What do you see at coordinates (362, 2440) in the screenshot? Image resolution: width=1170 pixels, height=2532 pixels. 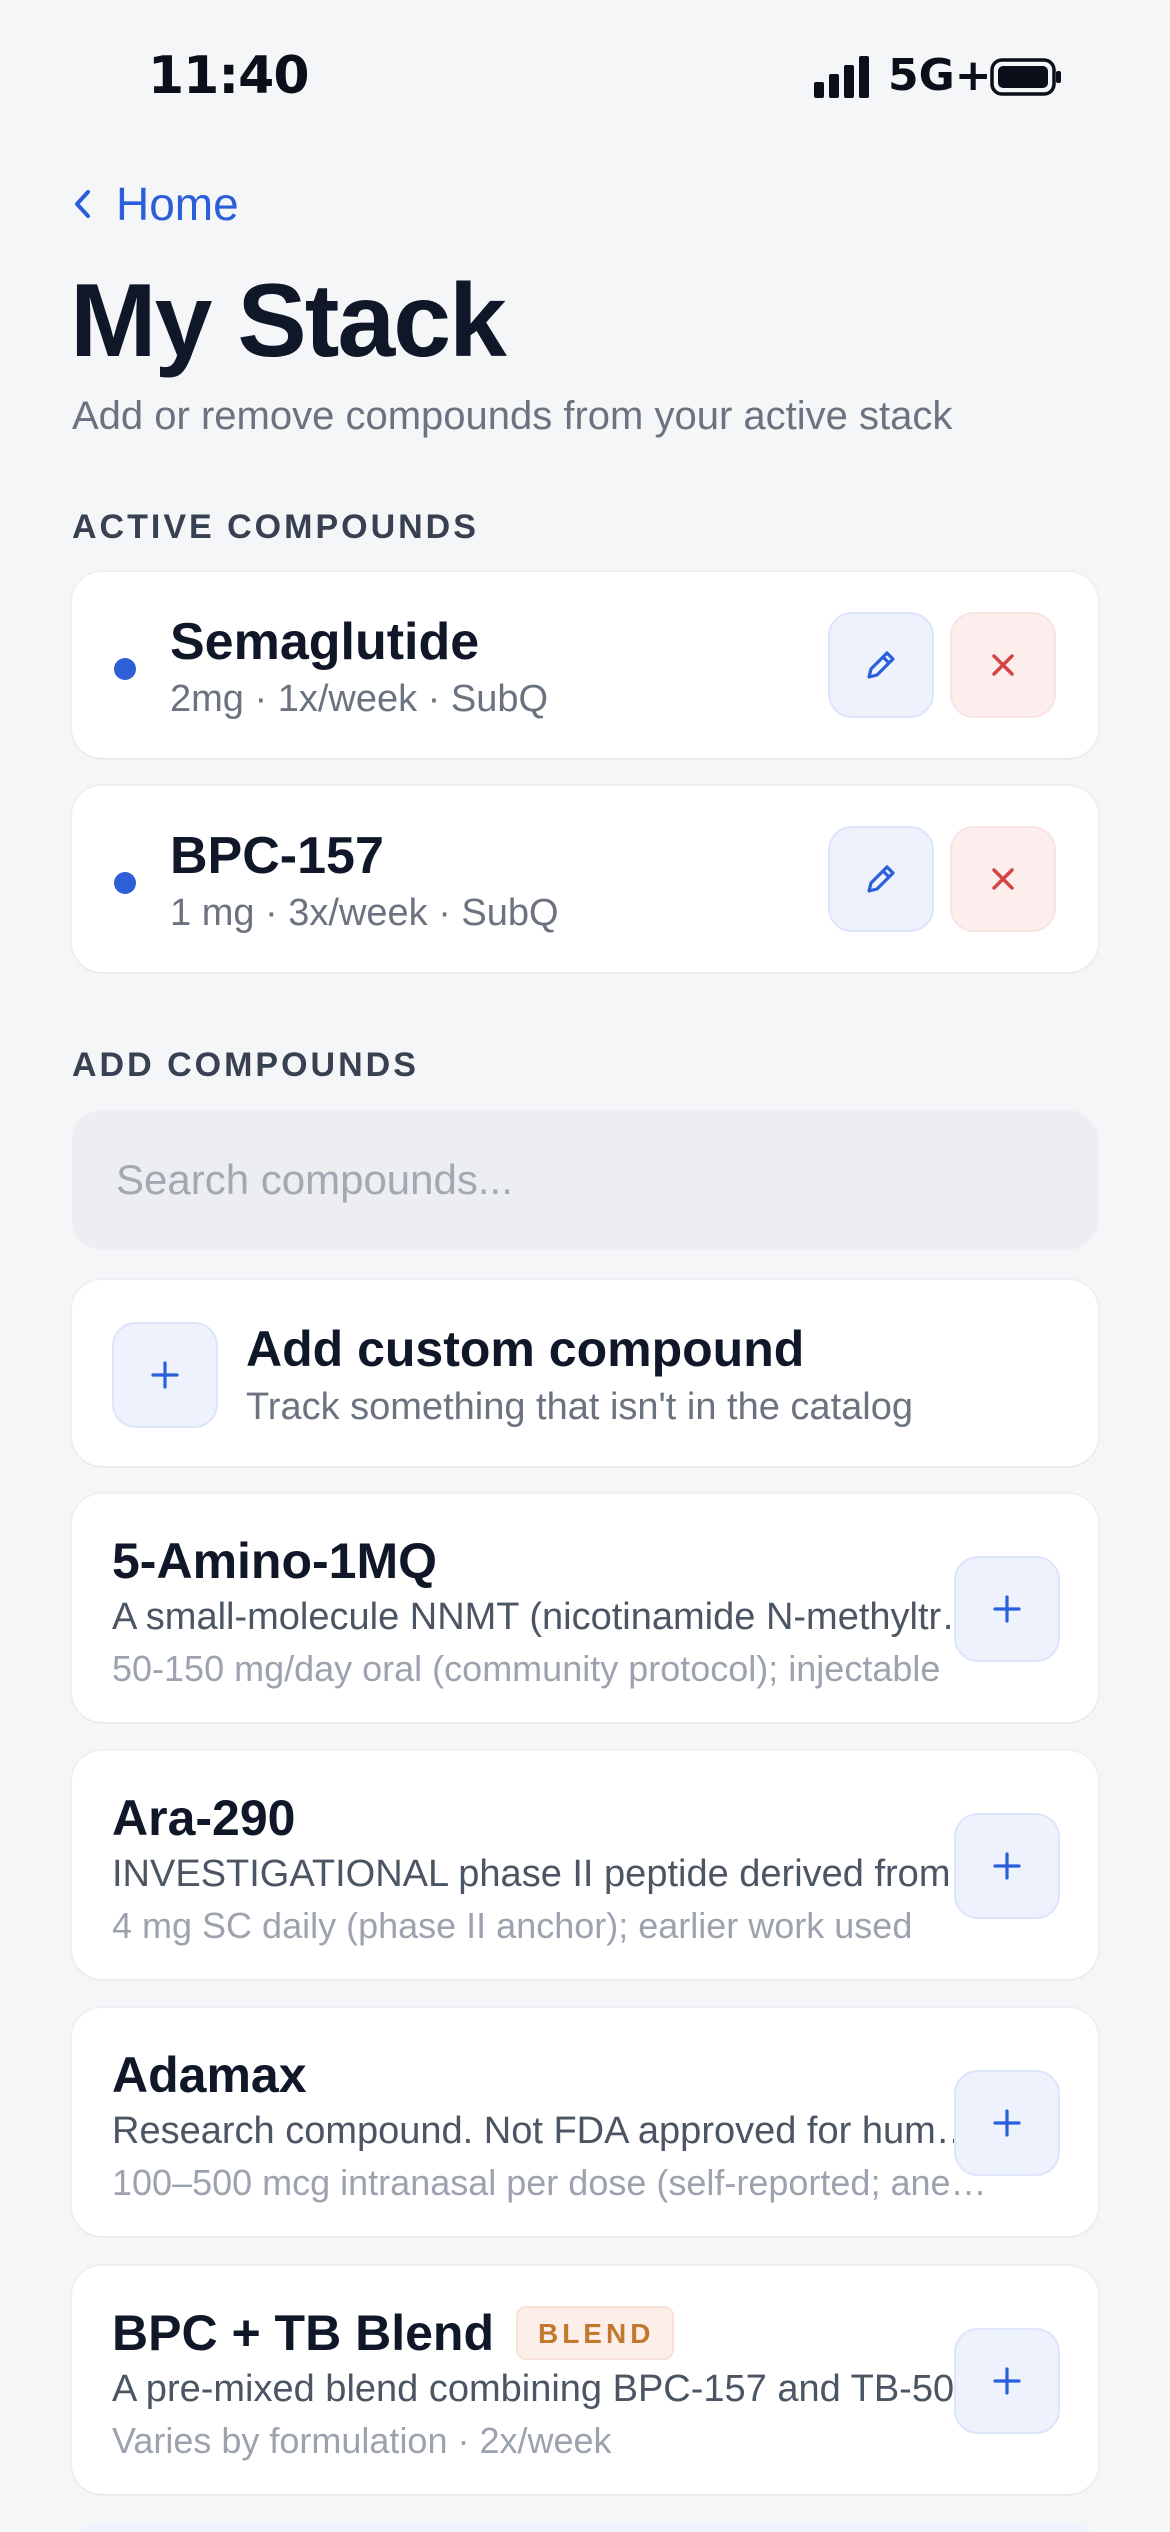 I see `catalog-item-dose: Varies by formulation · 2x/week` at bounding box center [362, 2440].